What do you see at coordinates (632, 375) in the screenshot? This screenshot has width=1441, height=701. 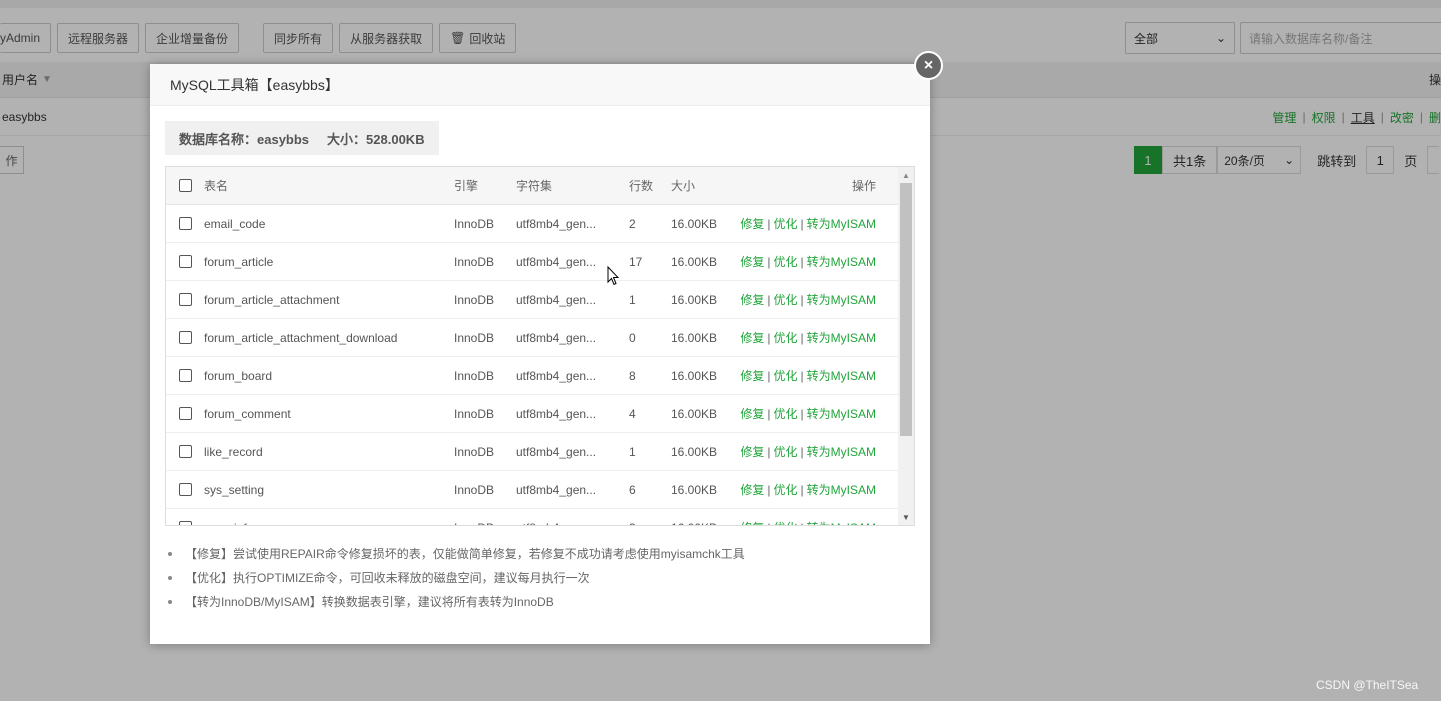 I see `table-row-count: 8` at bounding box center [632, 375].